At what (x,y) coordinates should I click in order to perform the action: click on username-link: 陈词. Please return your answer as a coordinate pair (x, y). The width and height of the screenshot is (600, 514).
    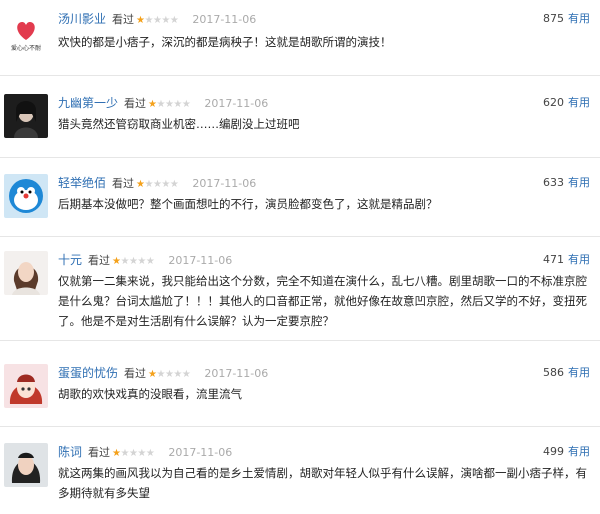
    Looking at the image, I should click on (70, 452).